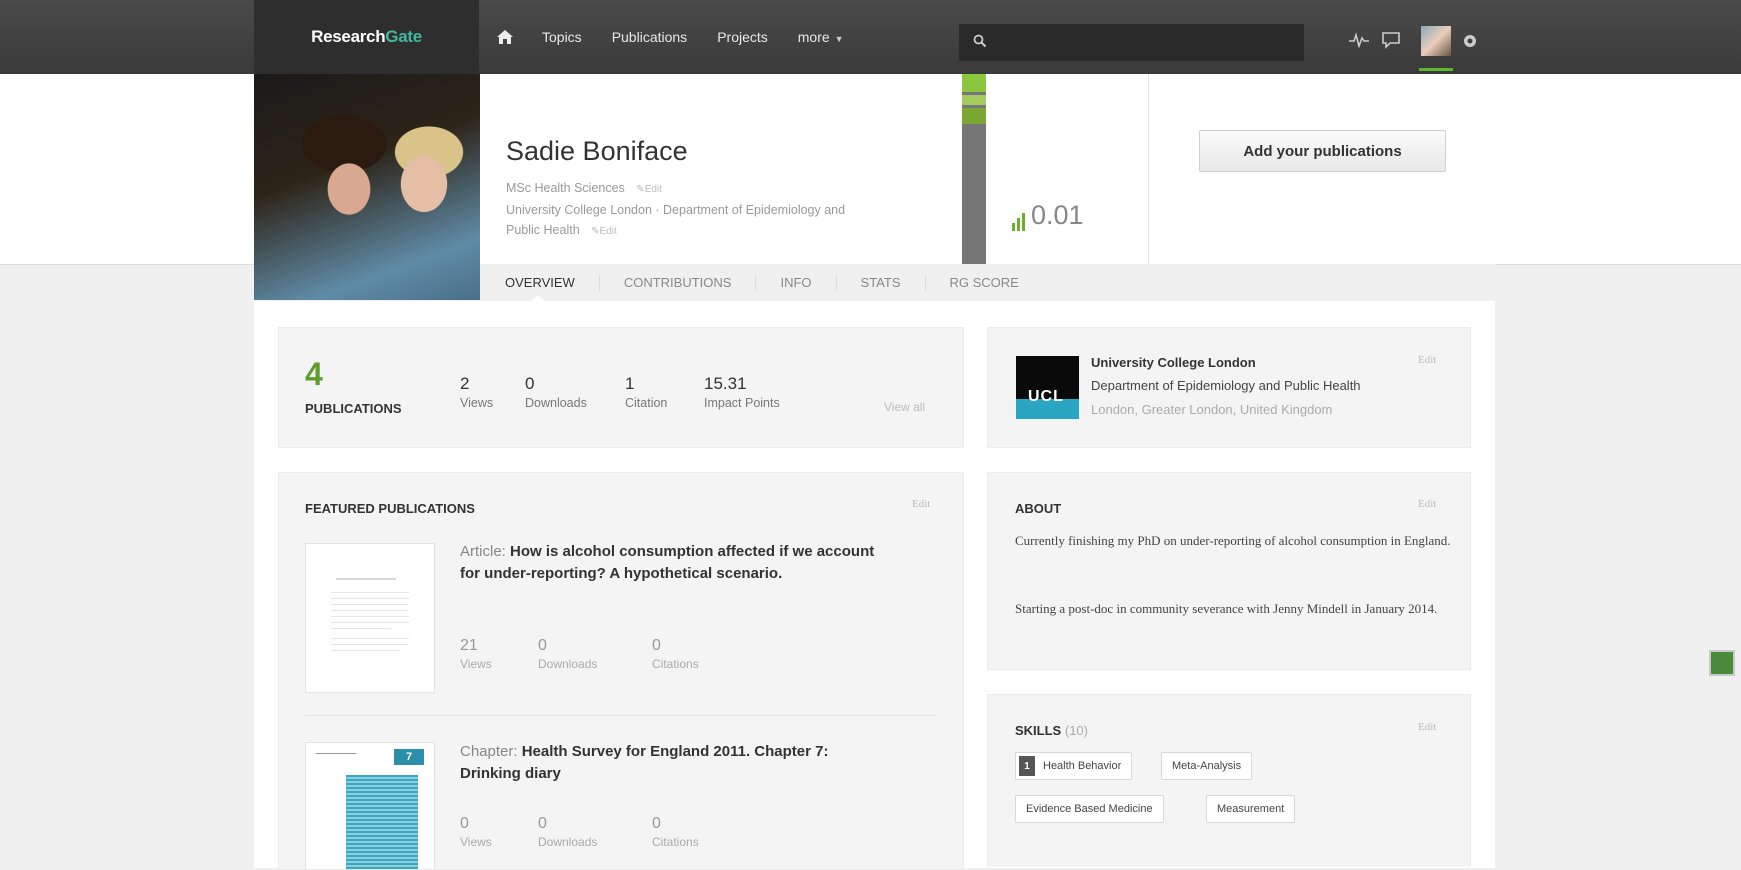  I want to click on edit-affiliation-link: ✎Edit, so click(604, 231).